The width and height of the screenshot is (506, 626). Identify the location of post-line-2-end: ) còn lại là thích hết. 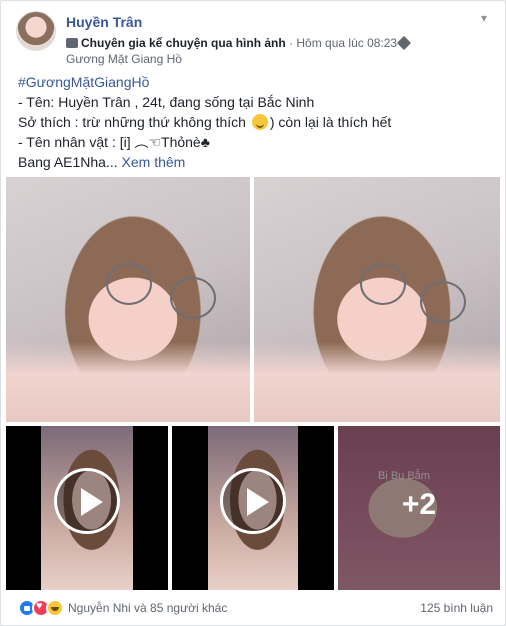
(330, 122).